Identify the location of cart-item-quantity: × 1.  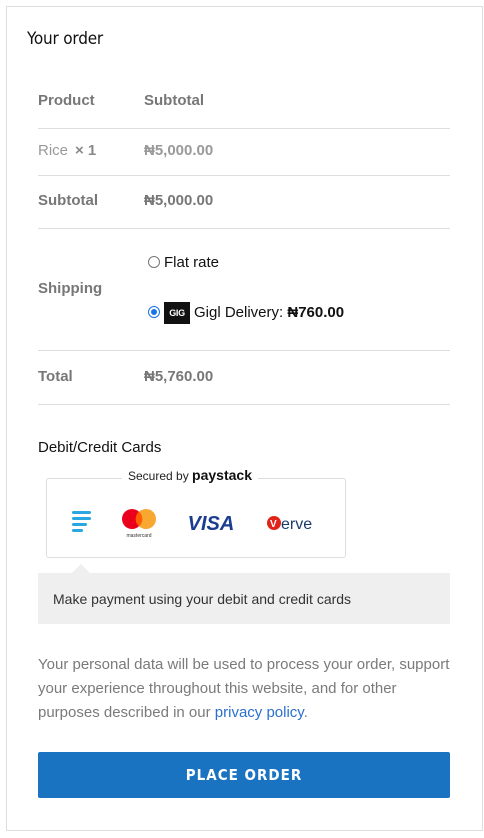
(86, 150).